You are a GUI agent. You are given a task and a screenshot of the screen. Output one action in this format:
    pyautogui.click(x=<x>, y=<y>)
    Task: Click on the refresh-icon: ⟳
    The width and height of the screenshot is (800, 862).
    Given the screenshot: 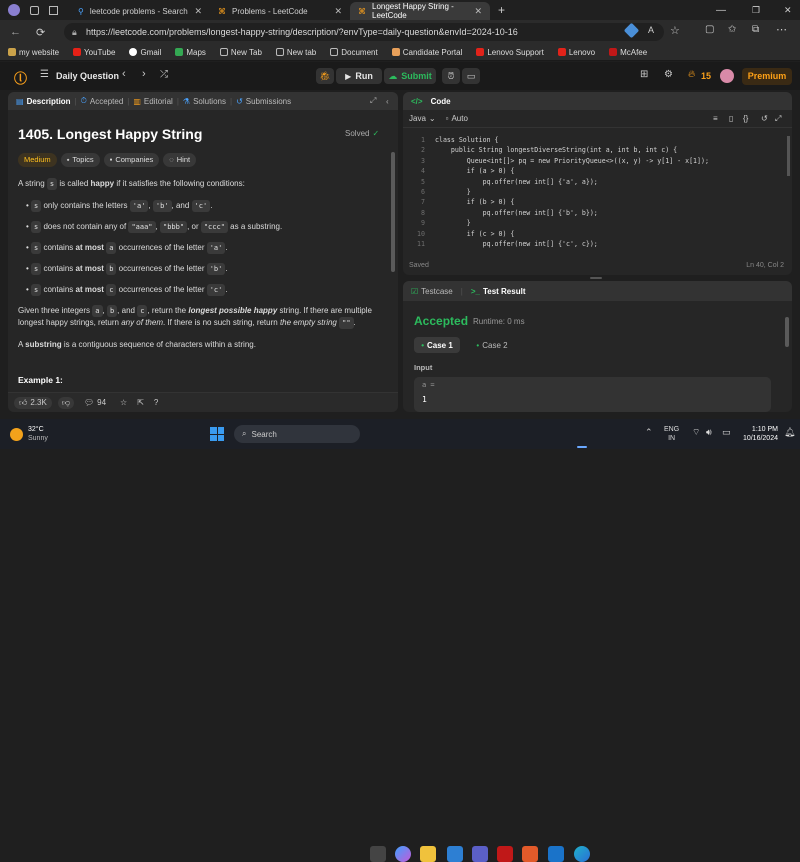 What is the action you would take?
    pyautogui.click(x=40, y=32)
    